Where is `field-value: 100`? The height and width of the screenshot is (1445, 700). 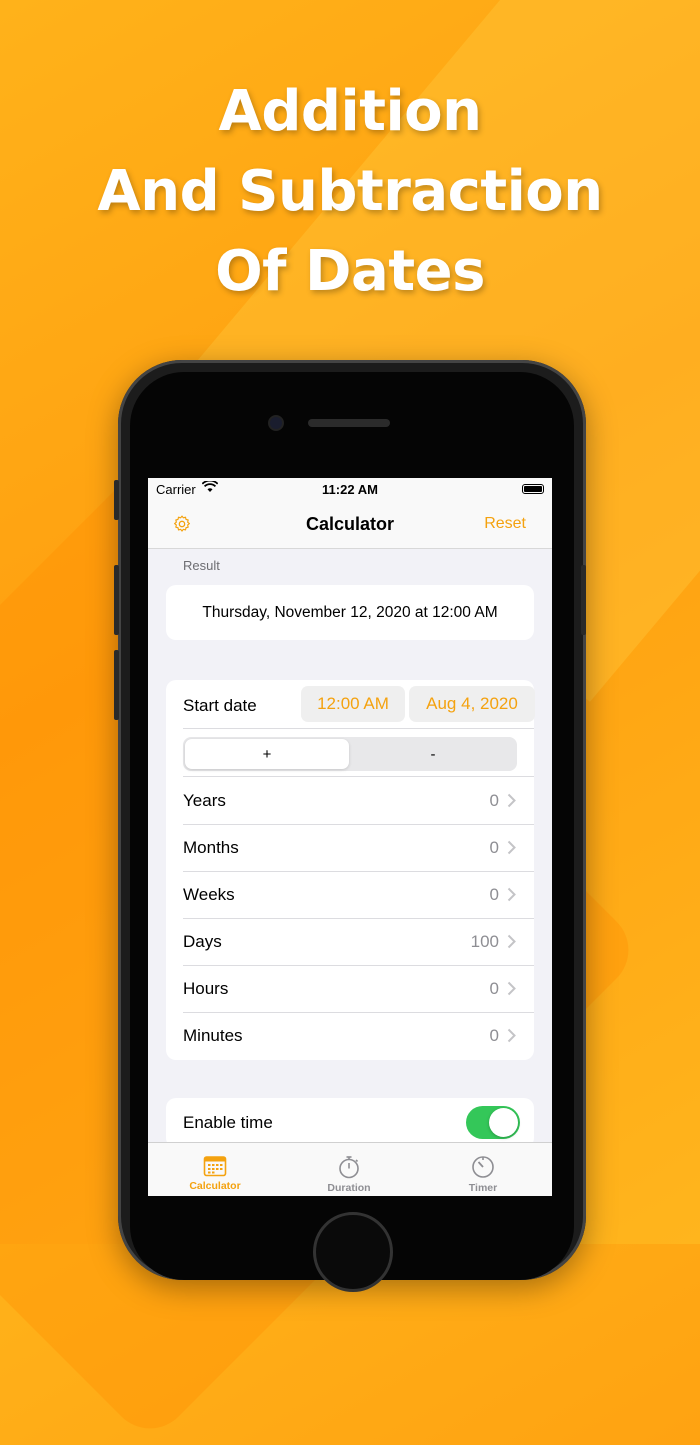 field-value: 100 is located at coordinates (484, 941).